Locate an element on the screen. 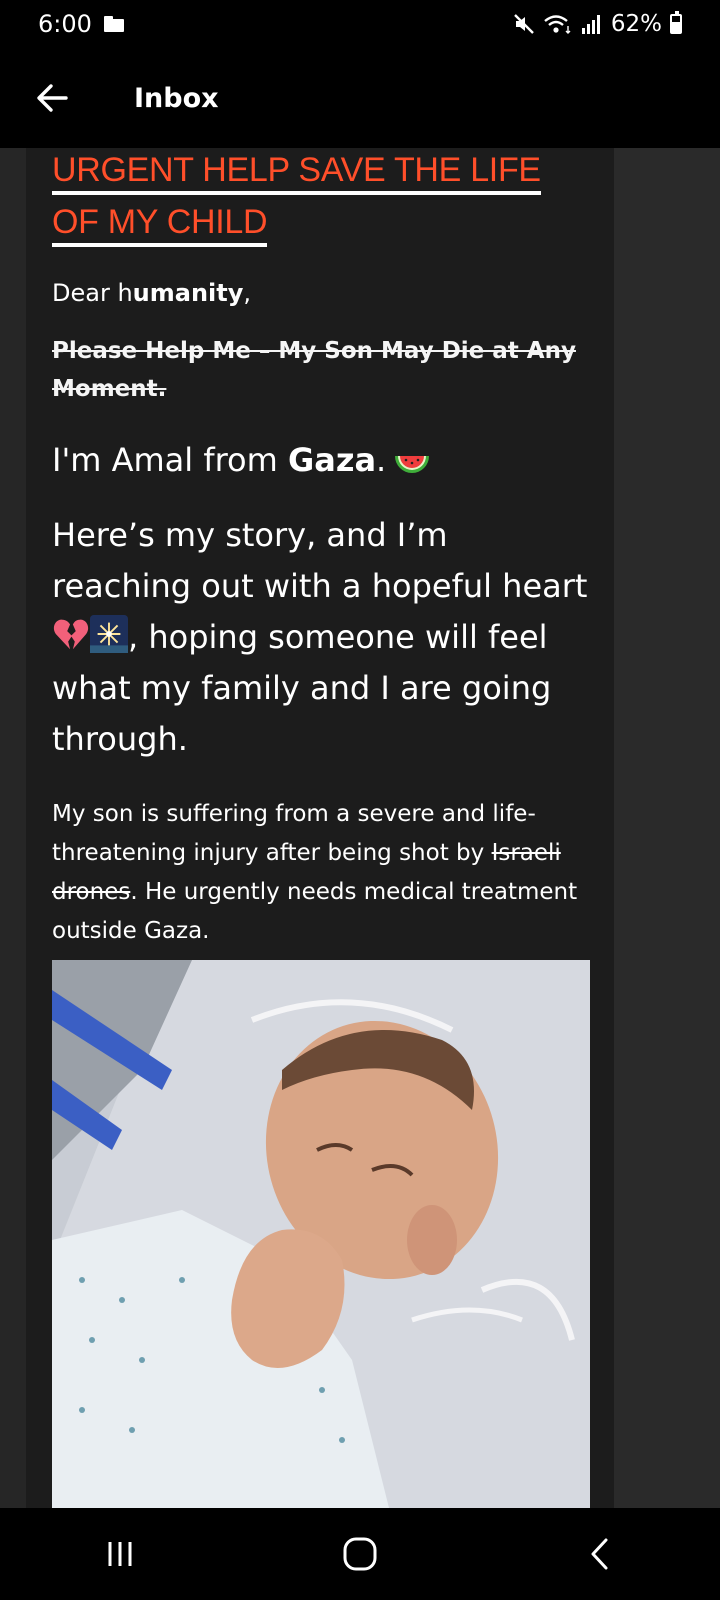 The height and width of the screenshot is (1600, 720). message-headline: URGENT HELP SAVE THE LIFE OF MY CHILD is located at coordinates (322, 198).